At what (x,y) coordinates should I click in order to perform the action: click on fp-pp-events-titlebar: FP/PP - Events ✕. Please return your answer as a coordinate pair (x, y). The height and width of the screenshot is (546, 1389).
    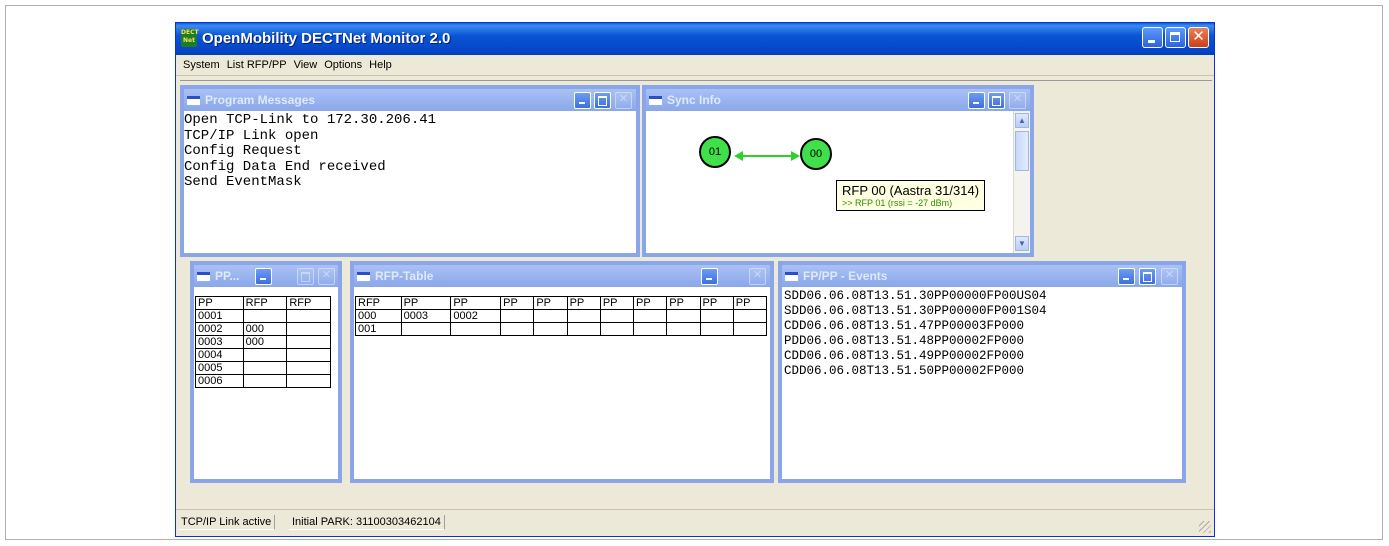
    Looking at the image, I should click on (982, 276).